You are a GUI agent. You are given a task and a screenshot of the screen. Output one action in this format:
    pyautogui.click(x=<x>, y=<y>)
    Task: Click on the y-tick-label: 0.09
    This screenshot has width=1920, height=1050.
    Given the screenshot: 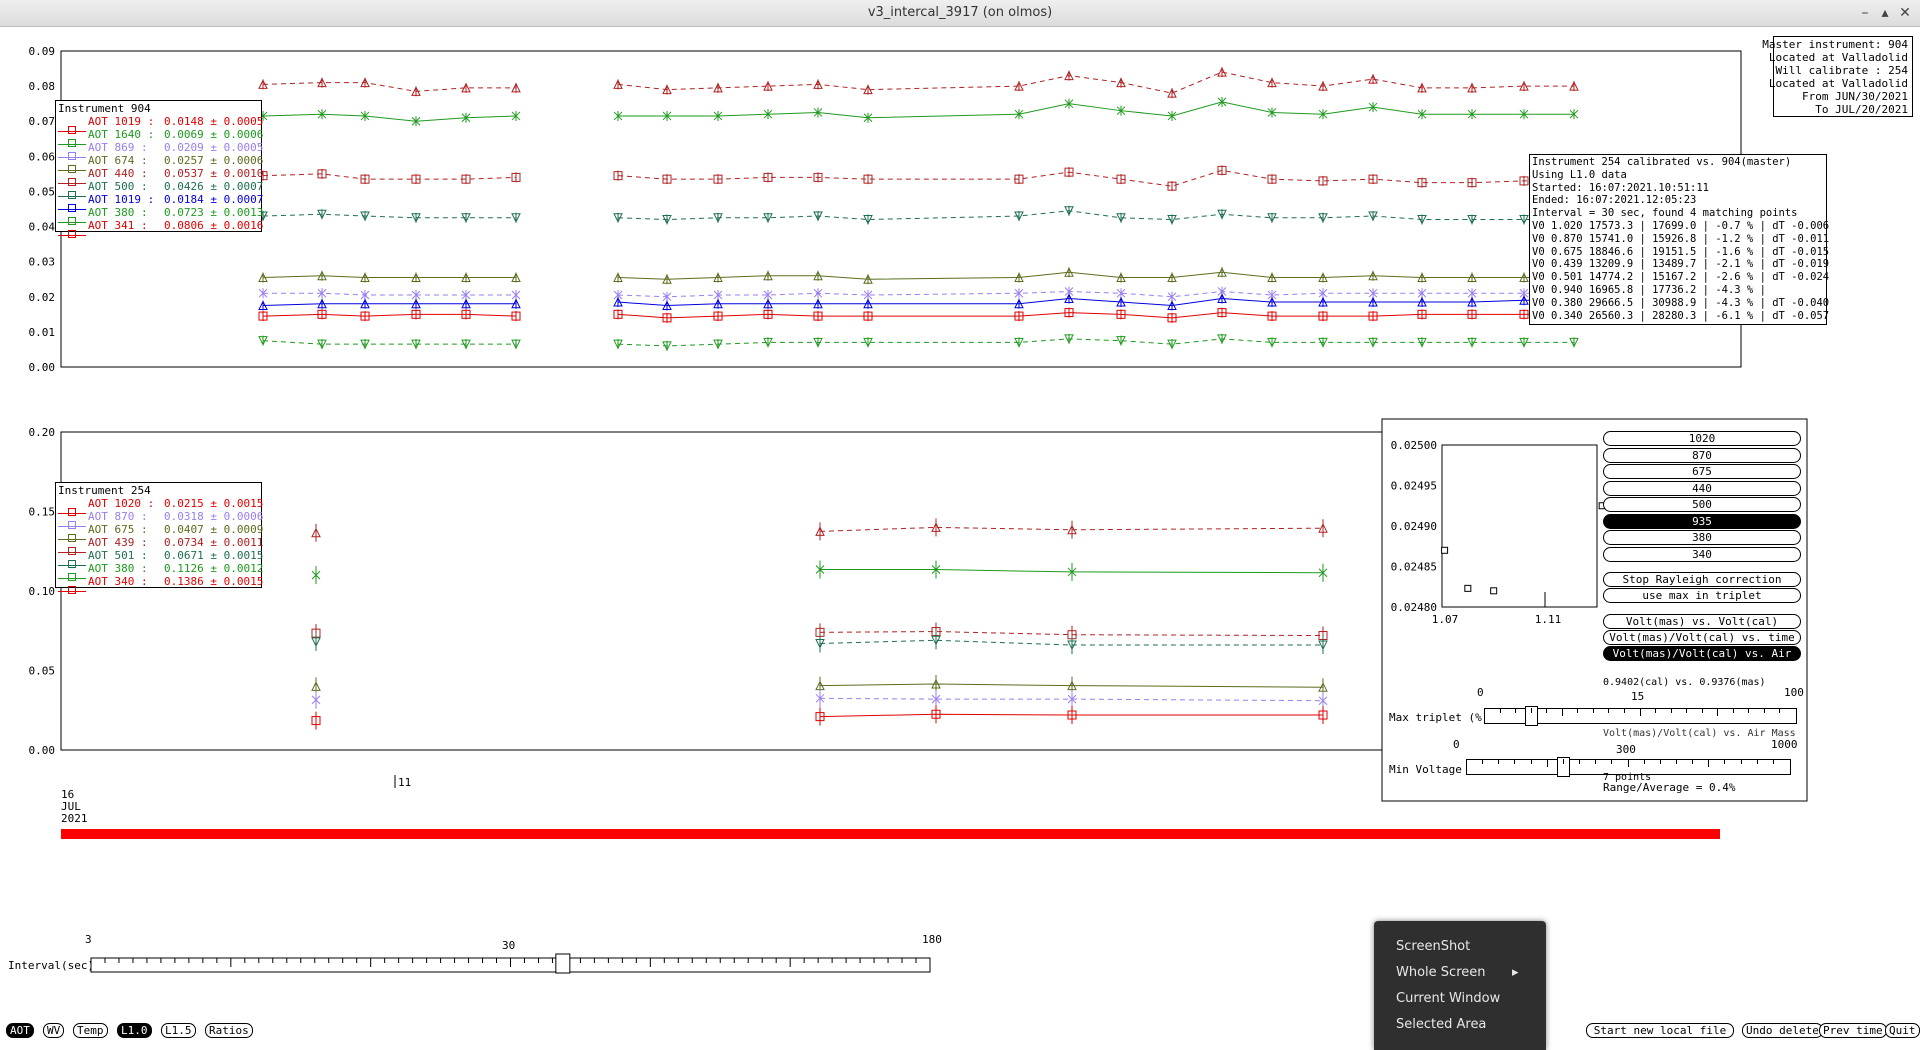 What is the action you would take?
    pyautogui.click(x=42, y=51)
    